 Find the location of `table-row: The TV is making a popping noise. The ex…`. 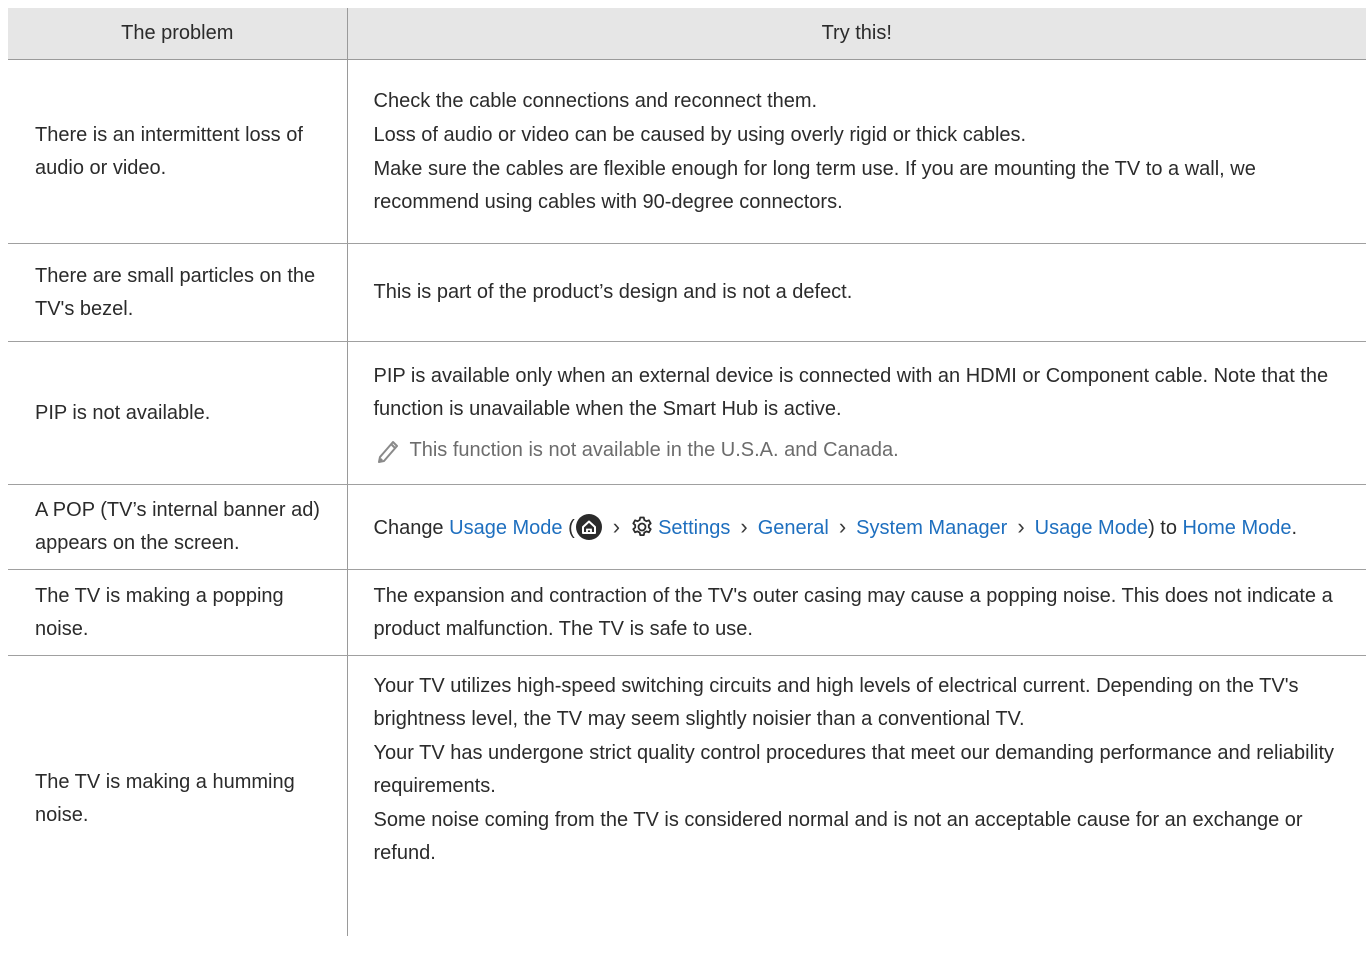

table-row: The TV is making a popping noise. The ex… is located at coordinates (687, 612).